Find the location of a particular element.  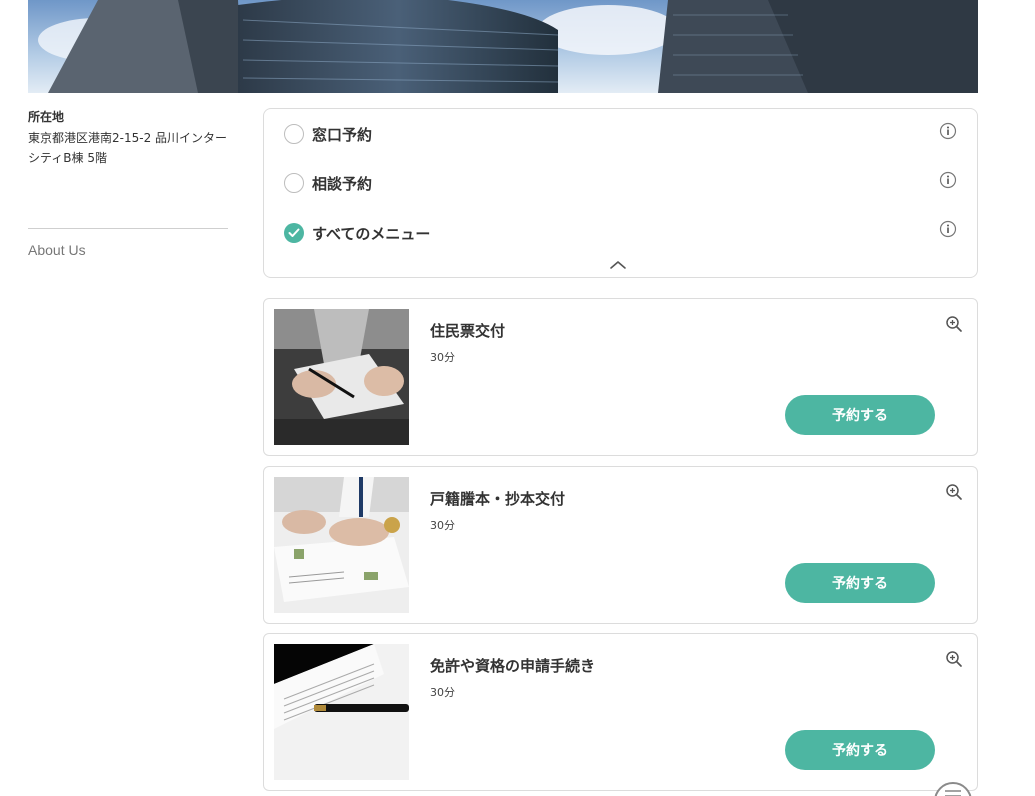

hands-on-papers-image is located at coordinates (341, 545).